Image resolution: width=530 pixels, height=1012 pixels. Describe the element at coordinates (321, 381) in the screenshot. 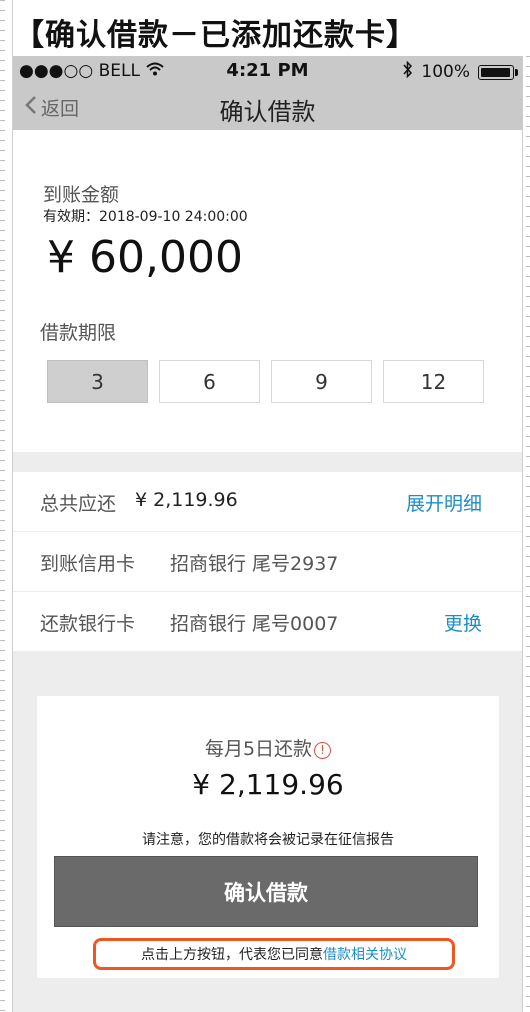

I see `term-option-9: 9` at that location.